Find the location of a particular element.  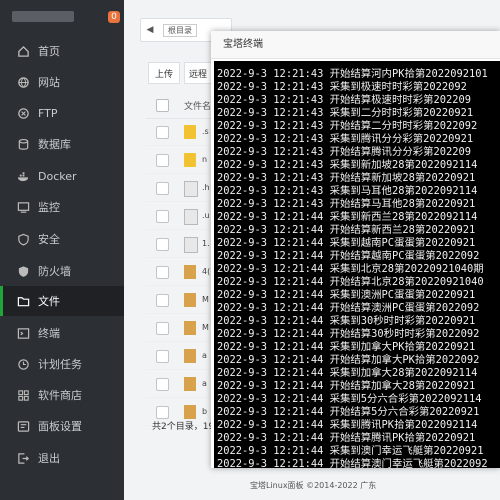

back-arrow-icon: ◀ is located at coordinates (150, 30).